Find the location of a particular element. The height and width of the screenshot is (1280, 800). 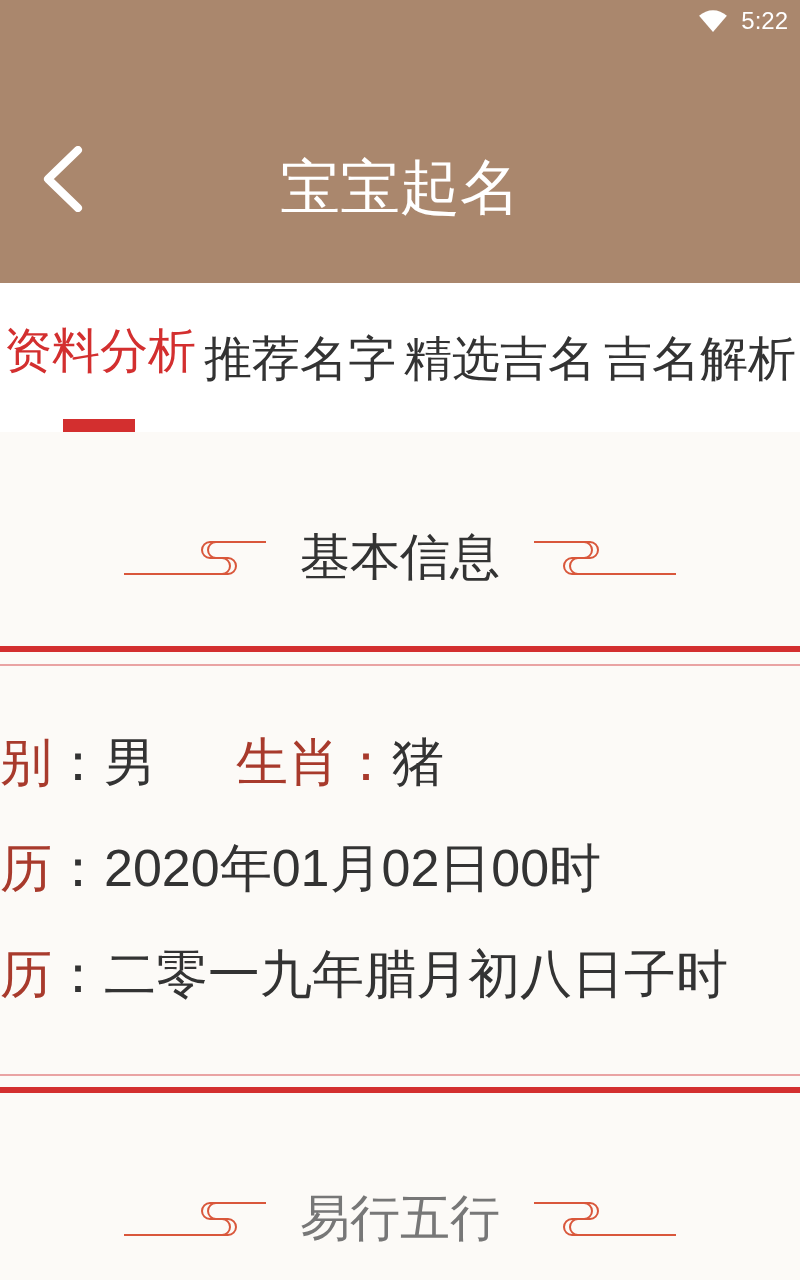

field-value: ：2020年01月02日00时 is located at coordinates (327, 868).